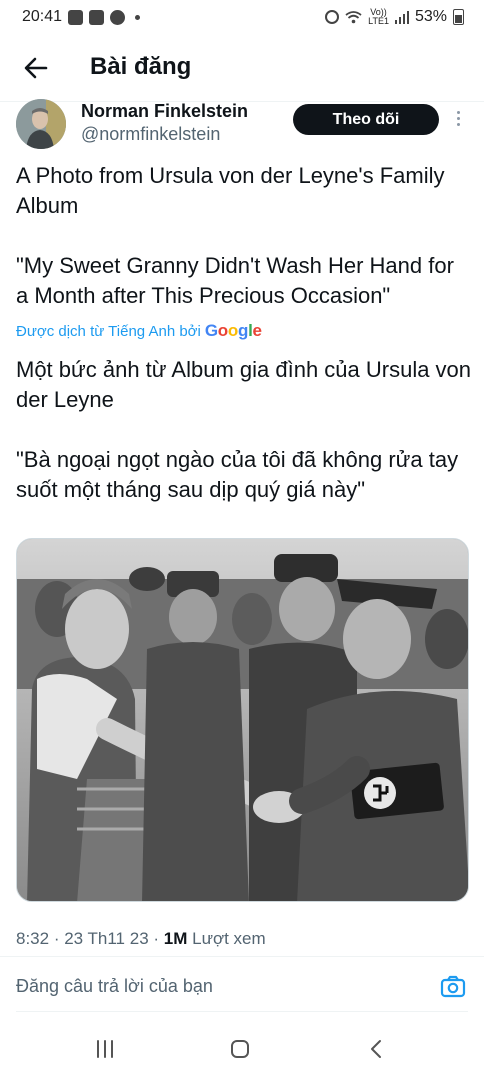 This screenshot has width=484, height=1079. I want to click on meta-divider, so click(242, 956).